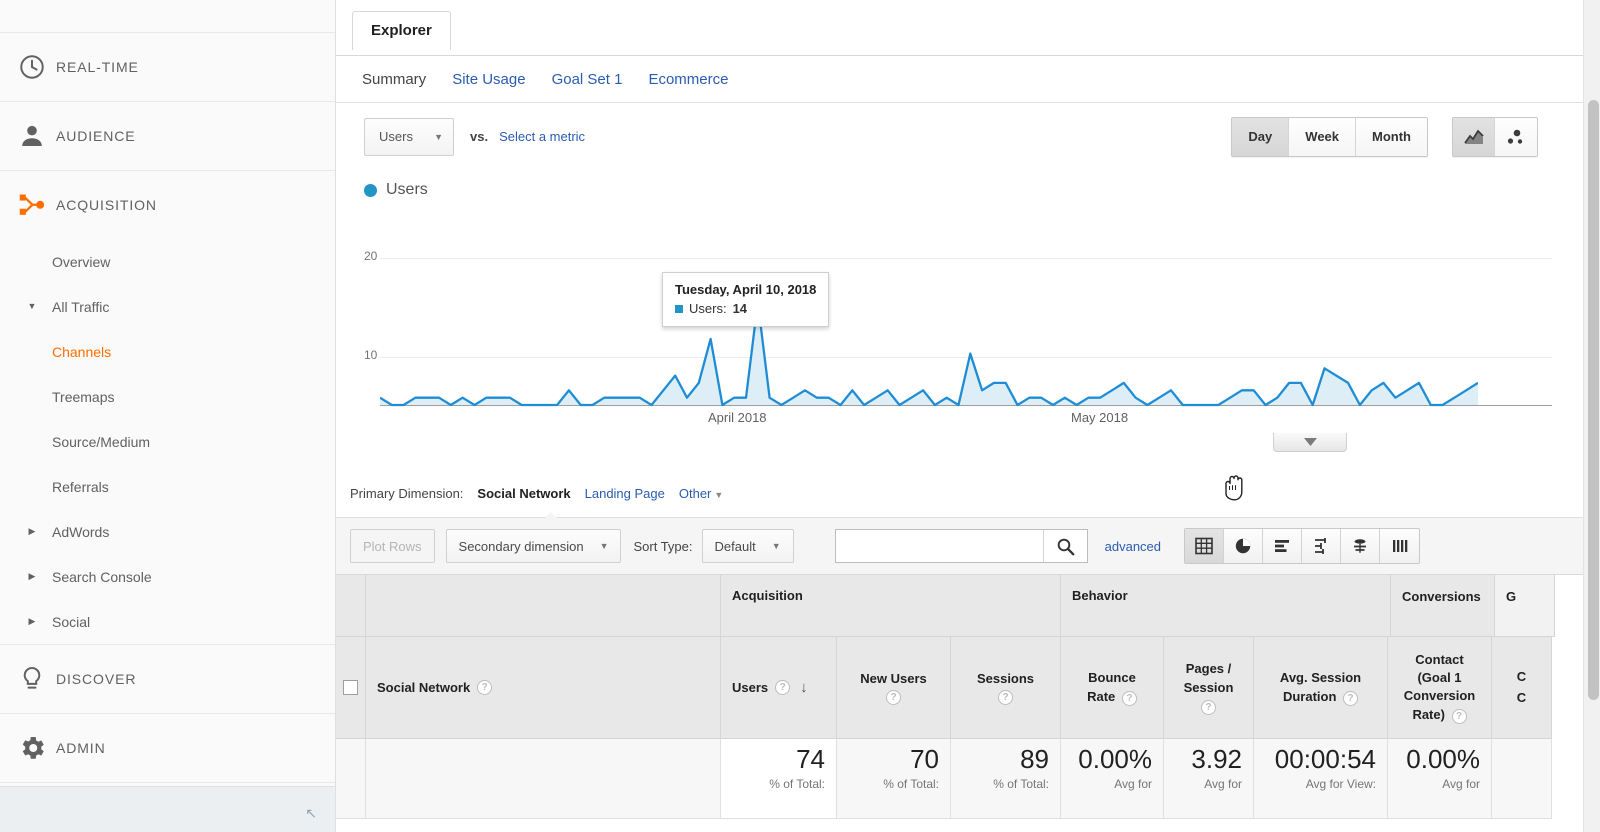 The height and width of the screenshot is (832, 1600). Describe the element at coordinates (747, 546) in the screenshot. I see `sort-type-dropdown: Default ▼` at that location.